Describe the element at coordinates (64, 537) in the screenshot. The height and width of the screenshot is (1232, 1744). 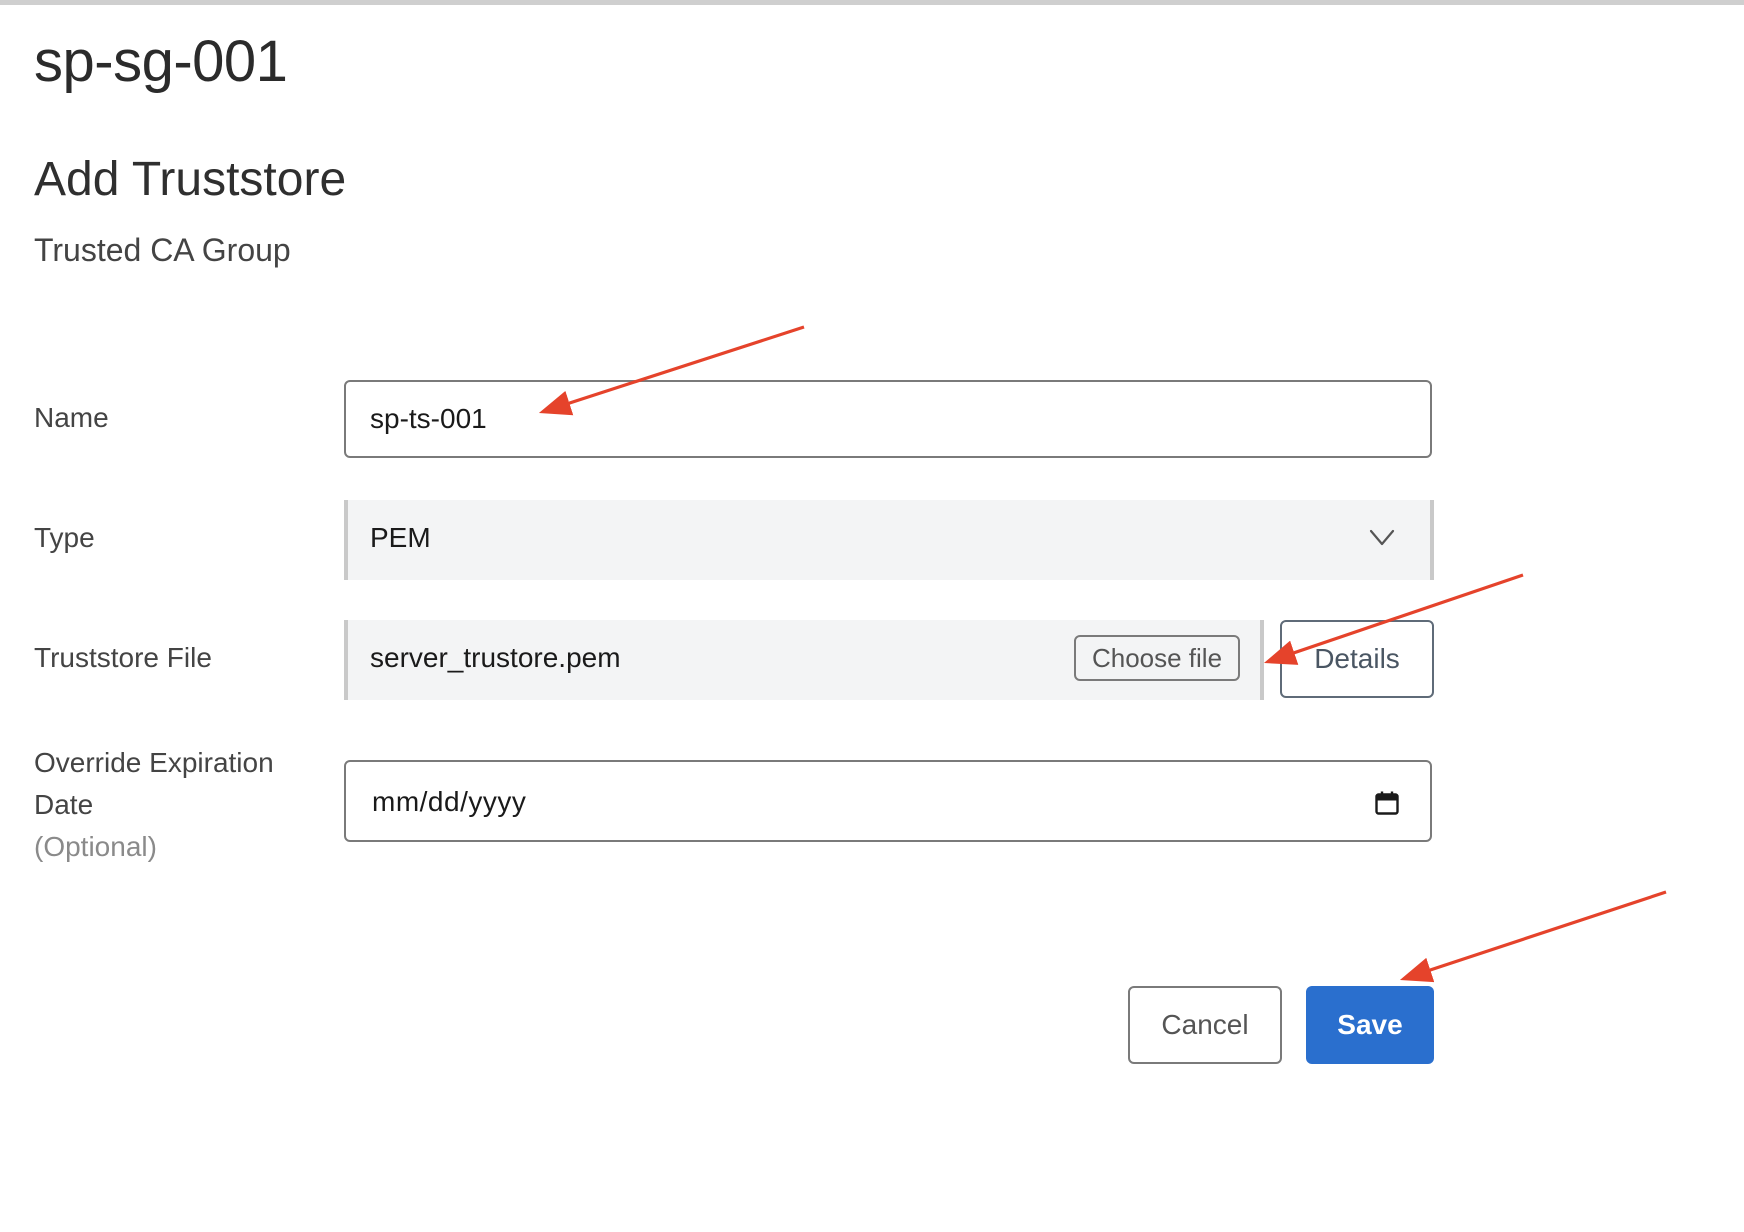
I see `type-label: Type` at that location.